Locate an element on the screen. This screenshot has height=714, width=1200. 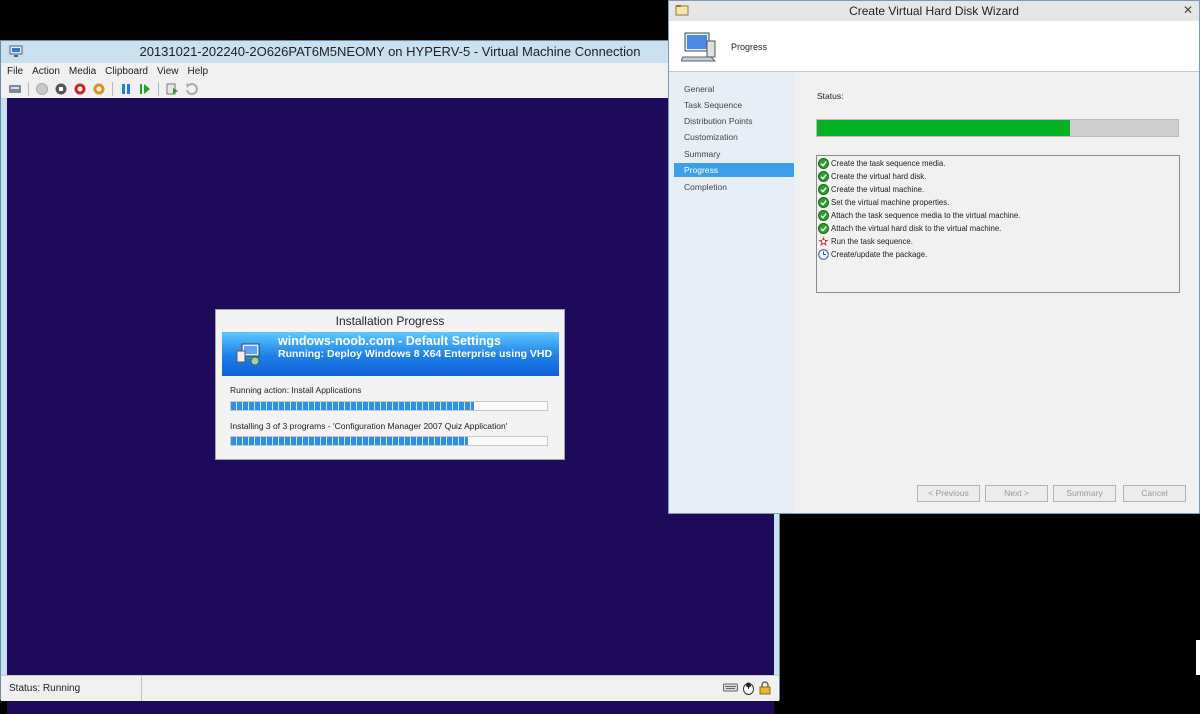
menu-help: Help is located at coordinates (197, 71).